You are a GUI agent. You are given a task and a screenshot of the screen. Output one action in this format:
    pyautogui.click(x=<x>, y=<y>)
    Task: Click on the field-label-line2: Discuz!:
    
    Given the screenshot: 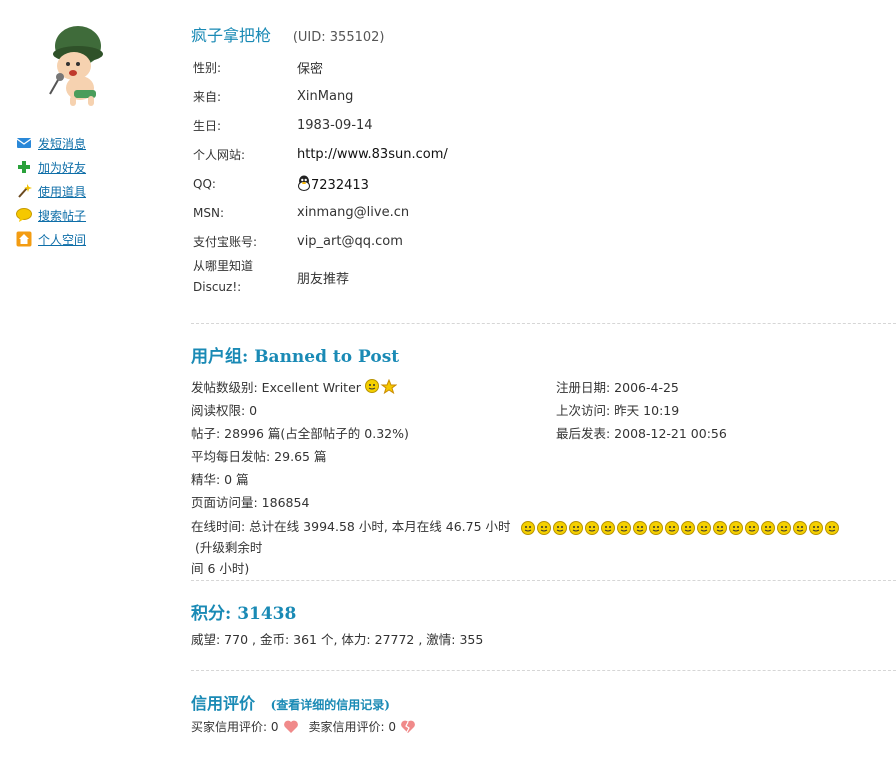 What is the action you would take?
    pyautogui.click(x=217, y=287)
    